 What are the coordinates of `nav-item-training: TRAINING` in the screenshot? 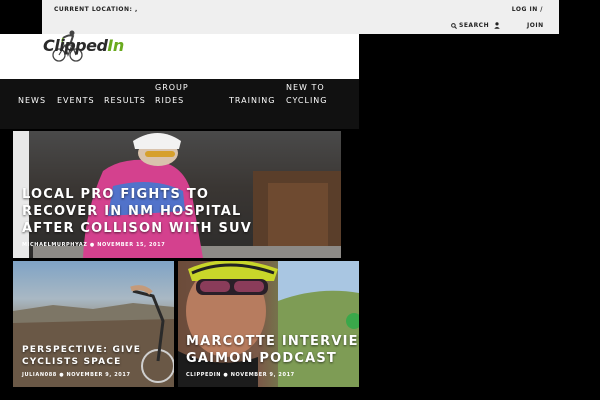 It's located at (252, 100).